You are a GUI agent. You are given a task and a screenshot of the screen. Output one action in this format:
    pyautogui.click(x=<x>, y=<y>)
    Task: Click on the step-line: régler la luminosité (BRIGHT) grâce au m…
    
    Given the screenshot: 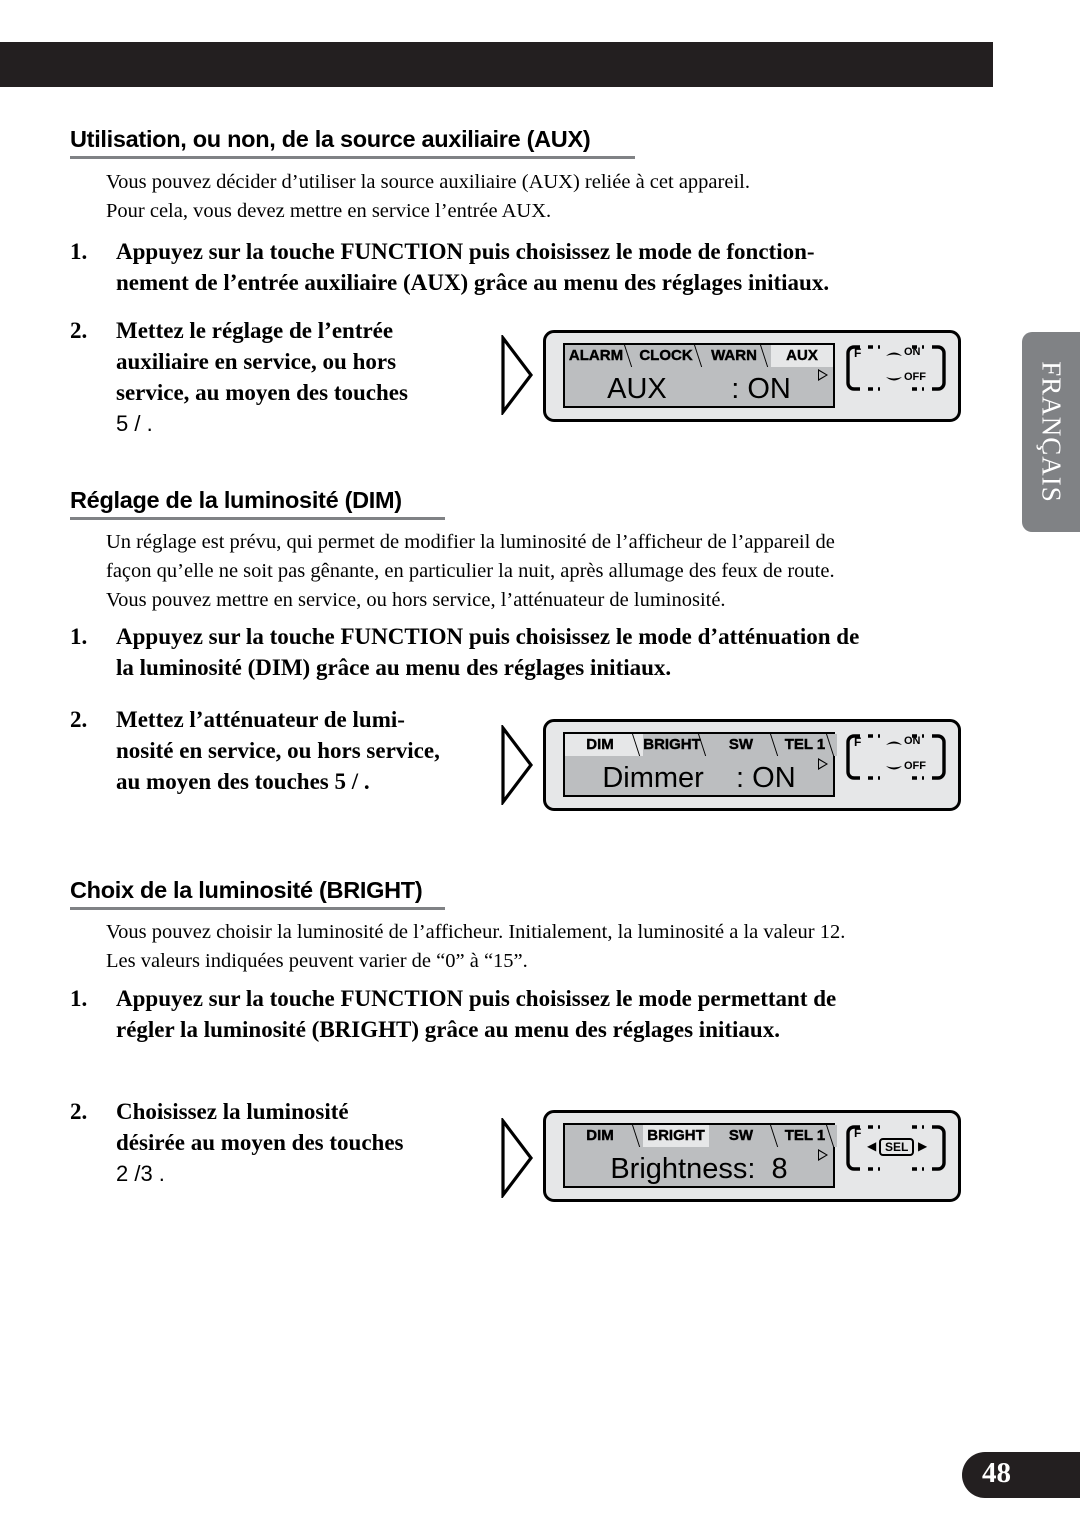 What is the action you would take?
    pyautogui.click(x=448, y=1029)
    